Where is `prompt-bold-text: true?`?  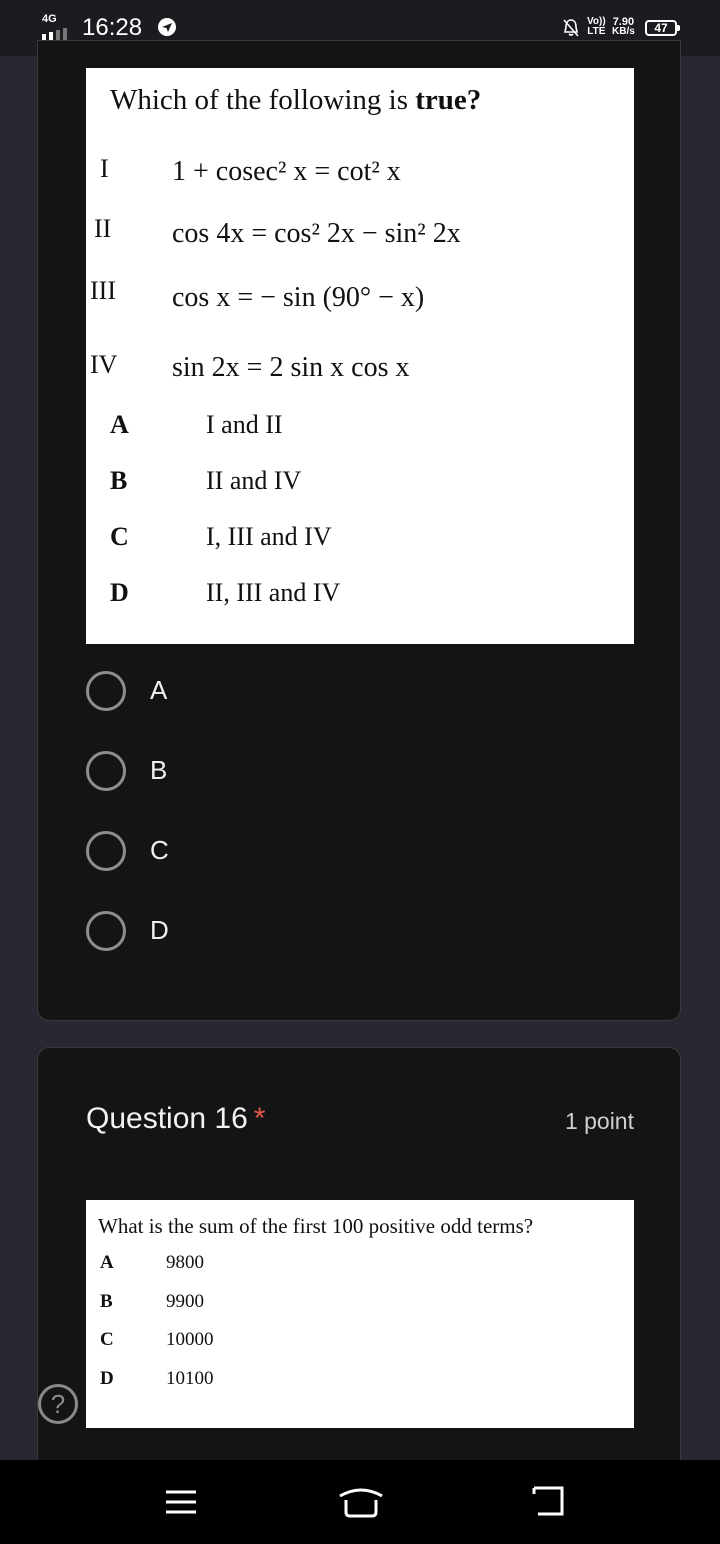
prompt-bold-text: true? is located at coordinates (448, 100).